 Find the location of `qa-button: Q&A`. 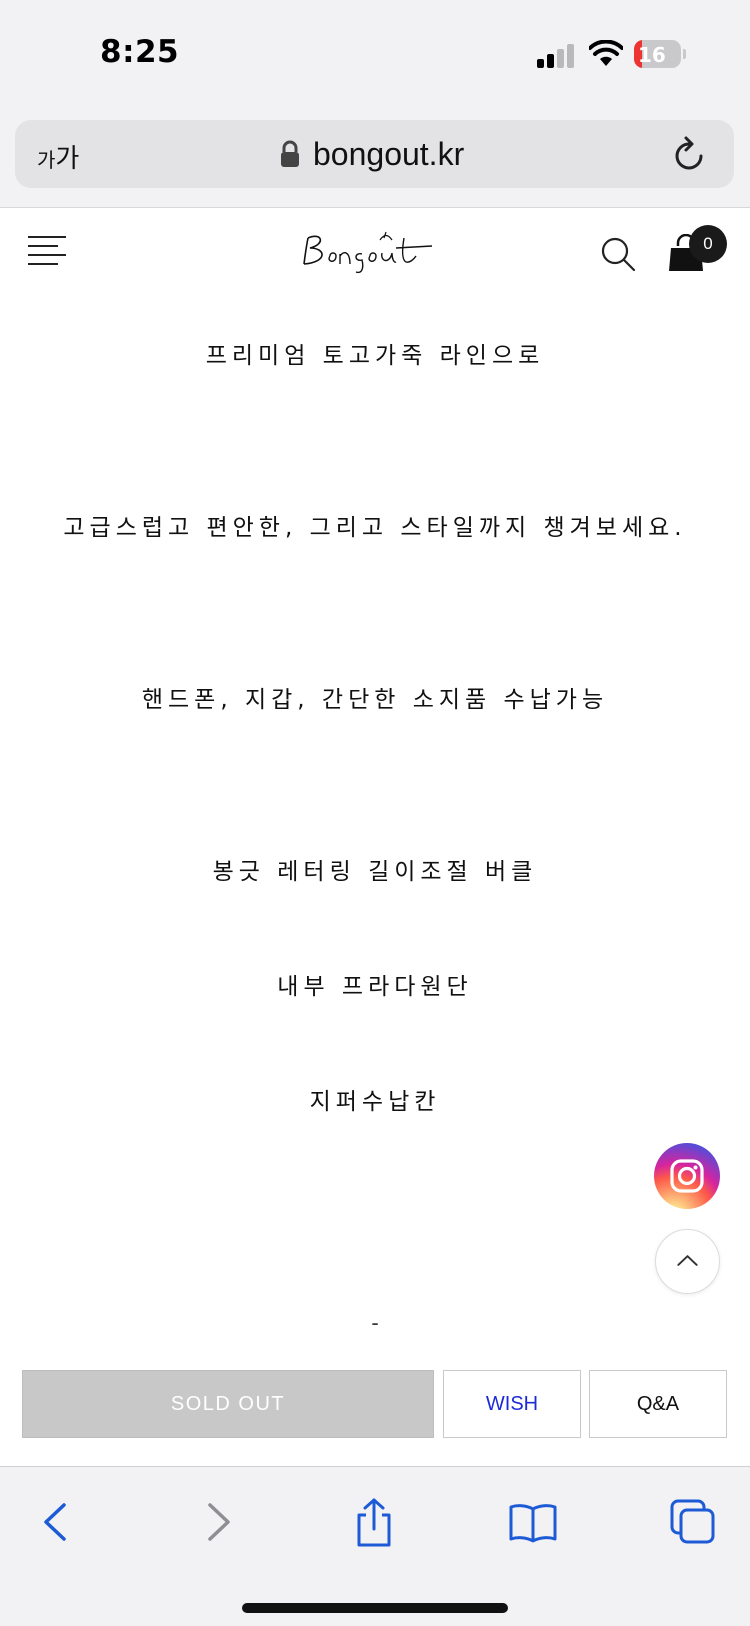

qa-button: Q&A is located at coordinates (658, 1404).